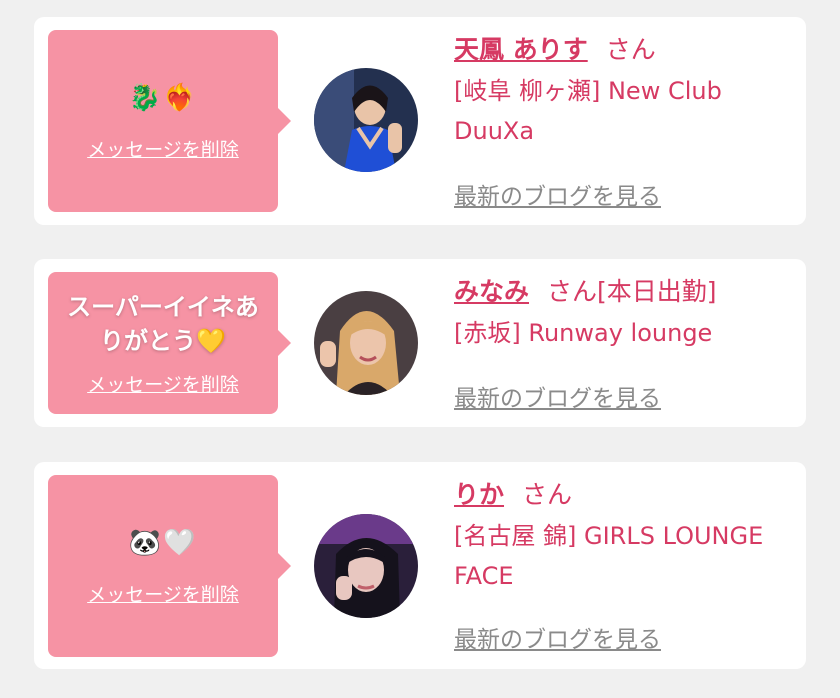 The width and height of the screenshot is (840, 698). Describe the element at coordinates (521, 49) in the screenshot. I see `cast-name-link: 天鳳 ありす` at that location.